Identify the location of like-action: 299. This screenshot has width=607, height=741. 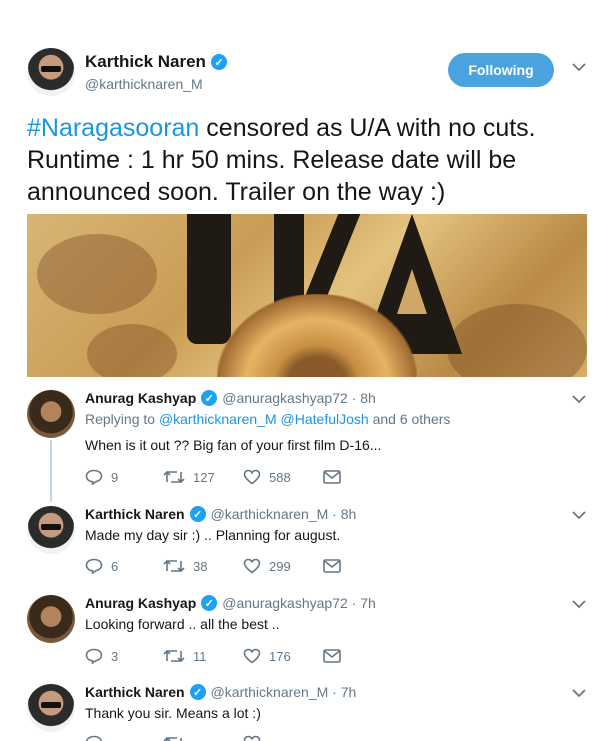
(283, 566).